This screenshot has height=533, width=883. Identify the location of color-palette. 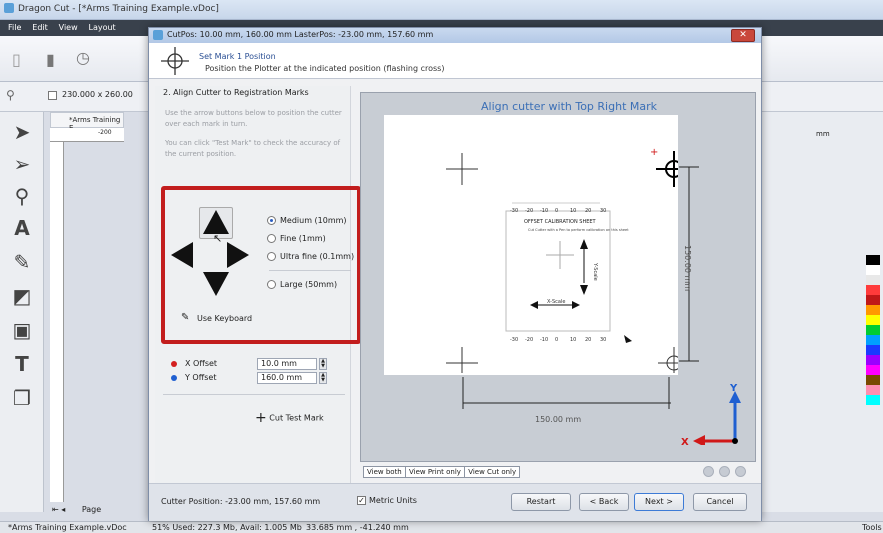
(873, 370).